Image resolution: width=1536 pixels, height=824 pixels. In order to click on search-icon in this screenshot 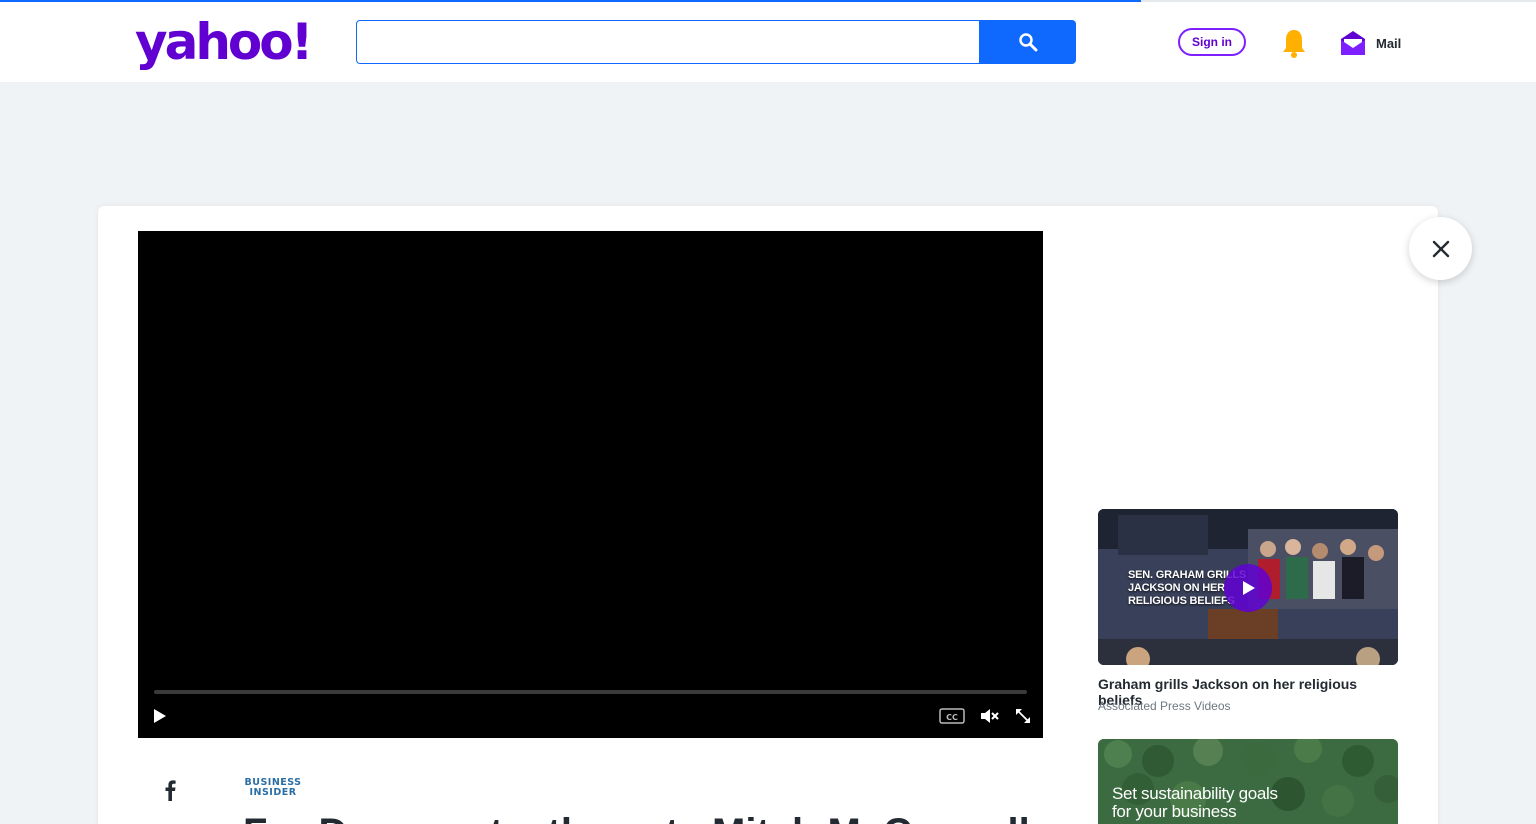, I will do `click(1027, 42)`.